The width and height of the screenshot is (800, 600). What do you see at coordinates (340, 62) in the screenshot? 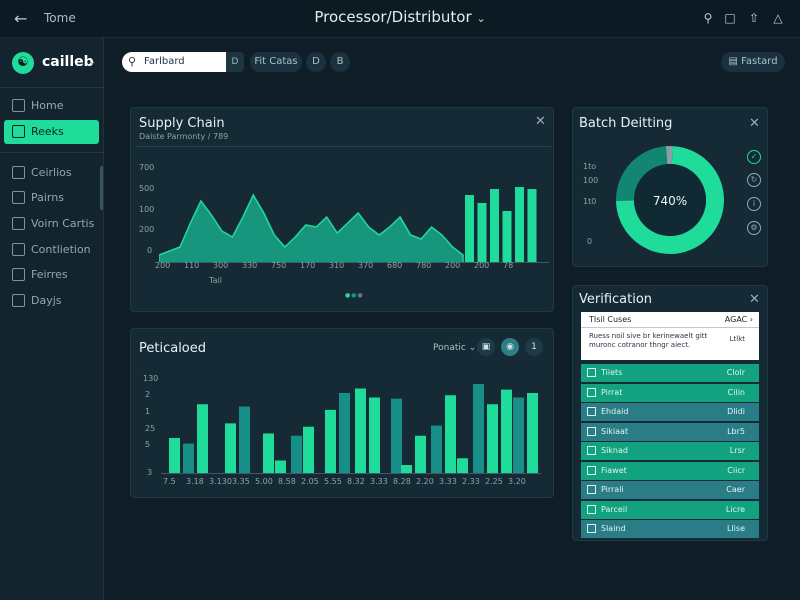
I see `filter-chip-b: B` at bounding box center [340, 62].